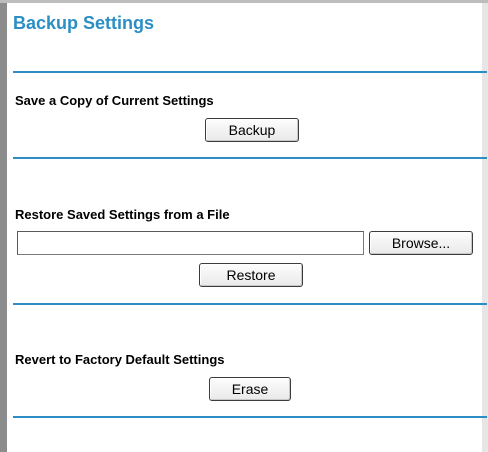  What do you see at coordinates (252, 130) in the screenshot?
I see `backup-button: Backup` at bounding box center [252, 130].